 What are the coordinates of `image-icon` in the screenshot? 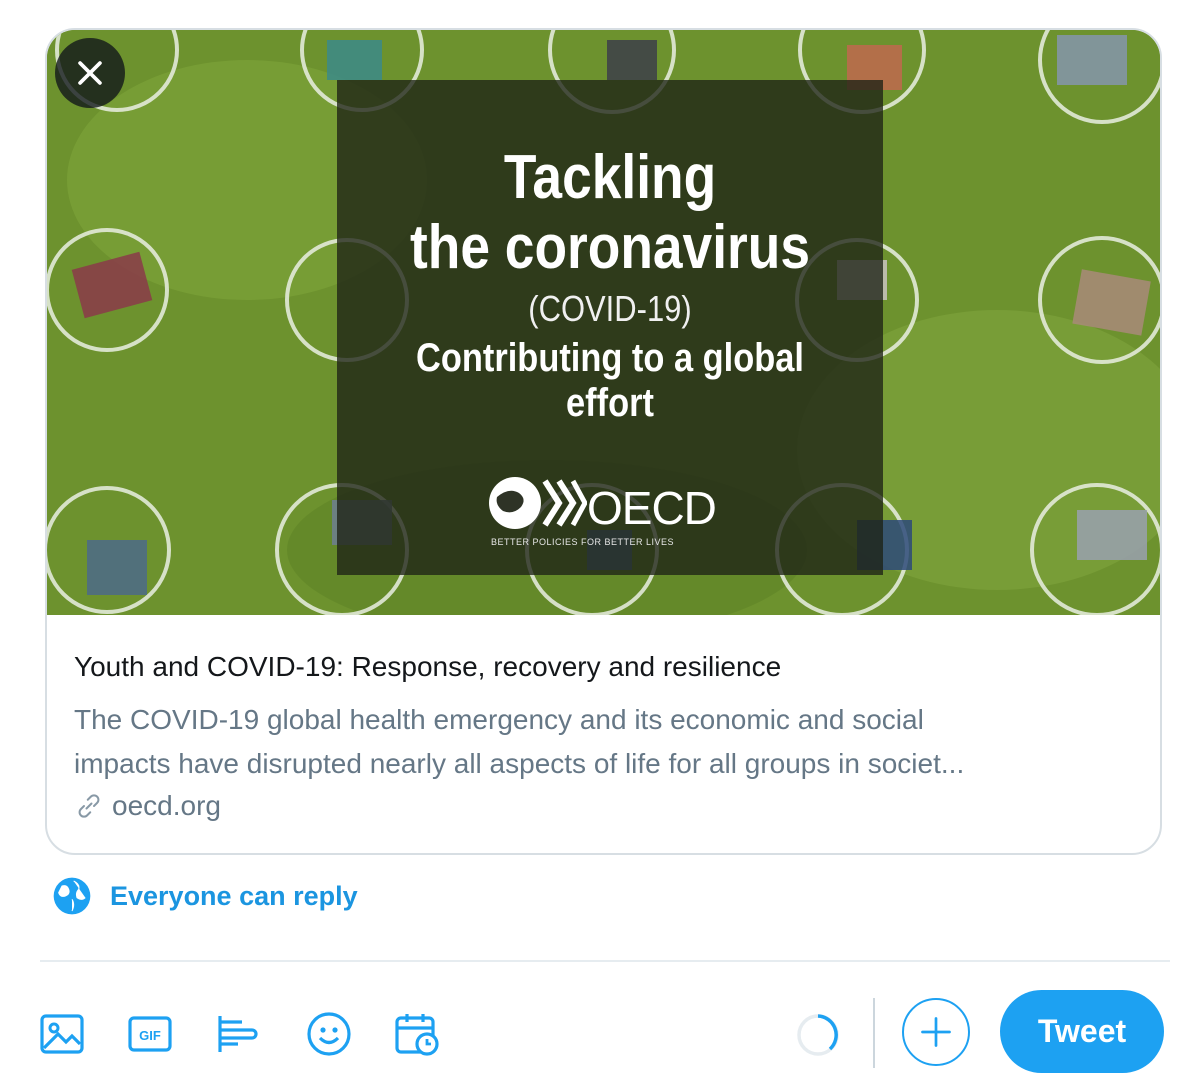 It's located at (62, 1034).